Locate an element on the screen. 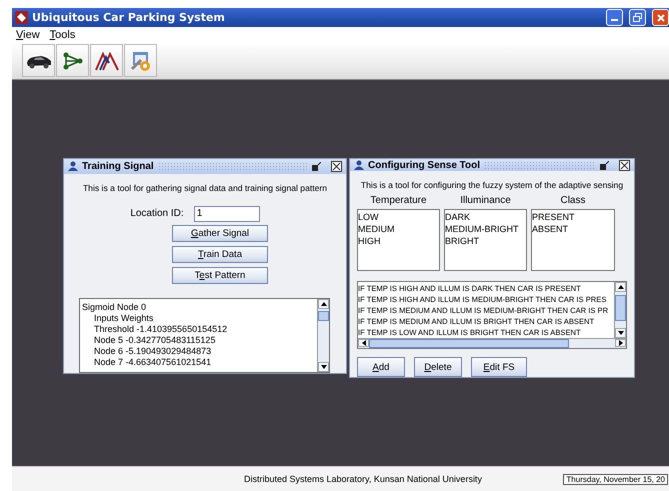  frame-title: Configuring Sense Tool is located at coordinates (424, 165).